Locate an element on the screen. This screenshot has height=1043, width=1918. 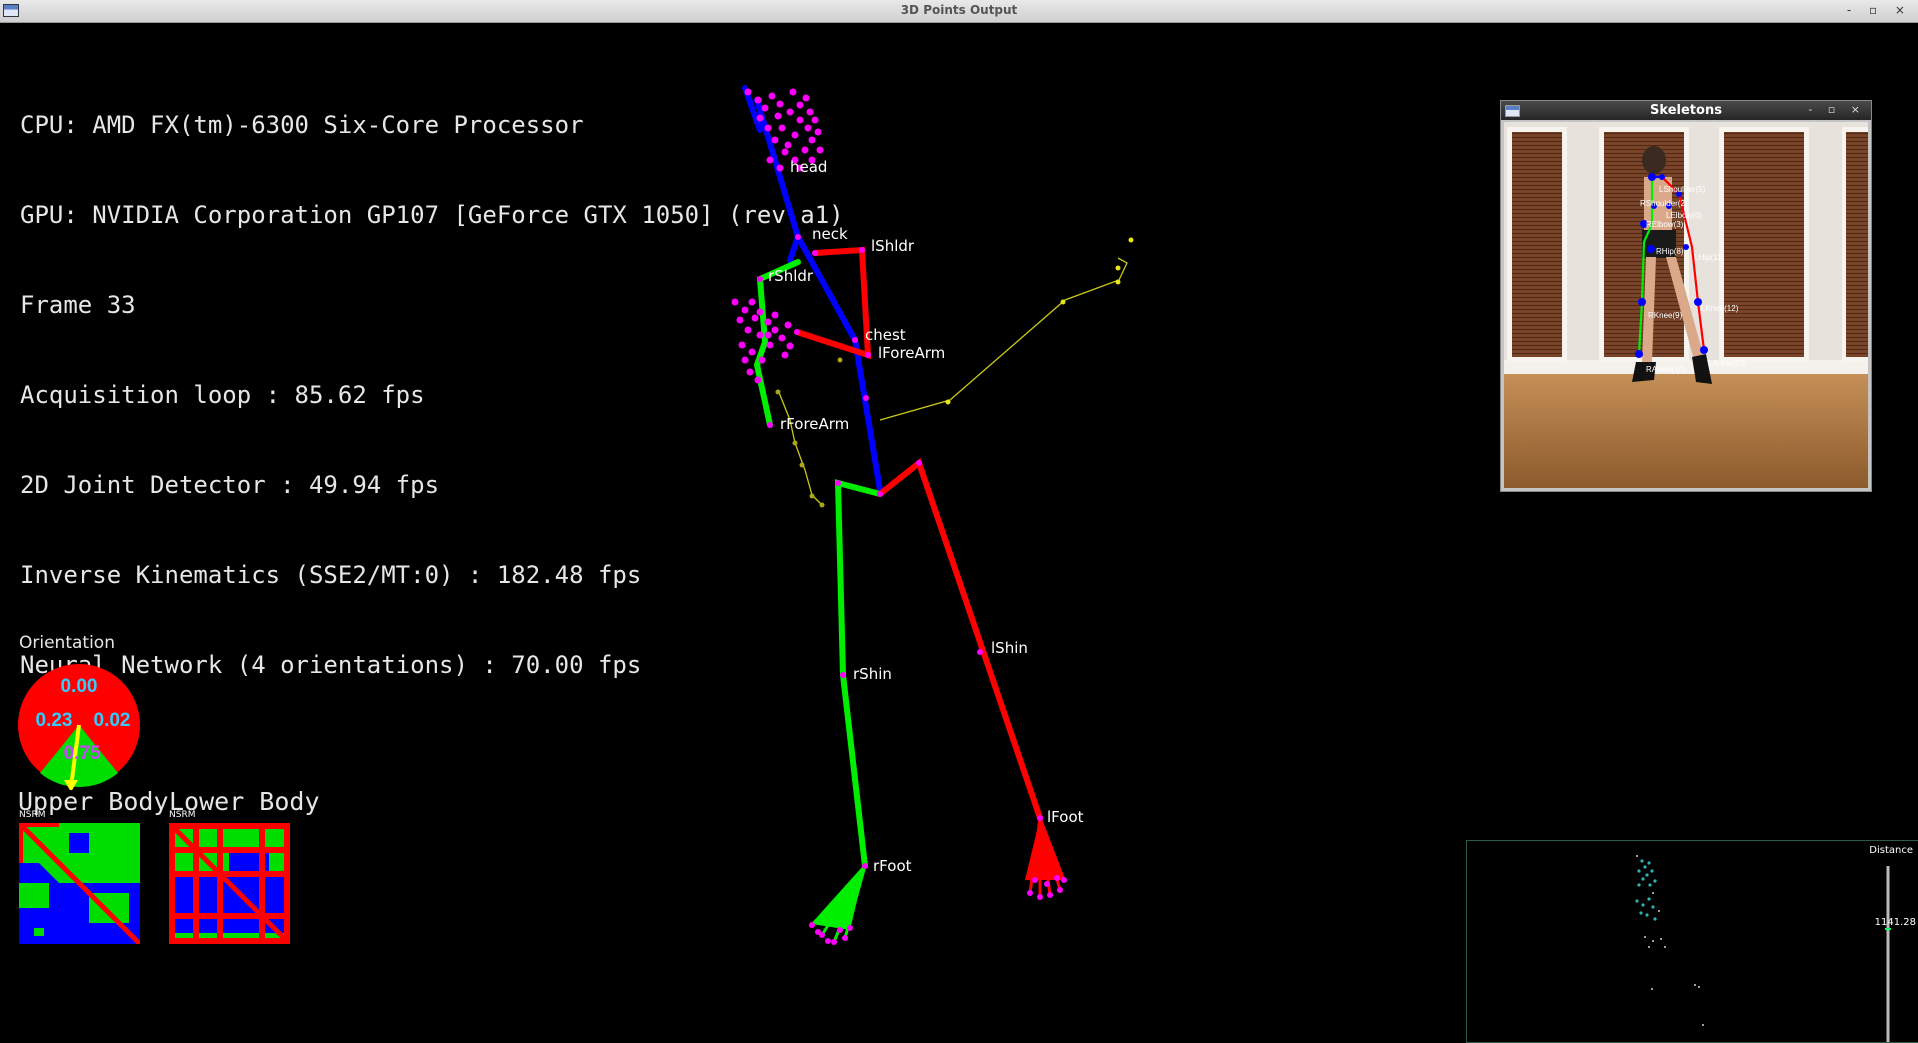
skeletons-window-controls: - ▫ × is located at coordinates (1837, 109).